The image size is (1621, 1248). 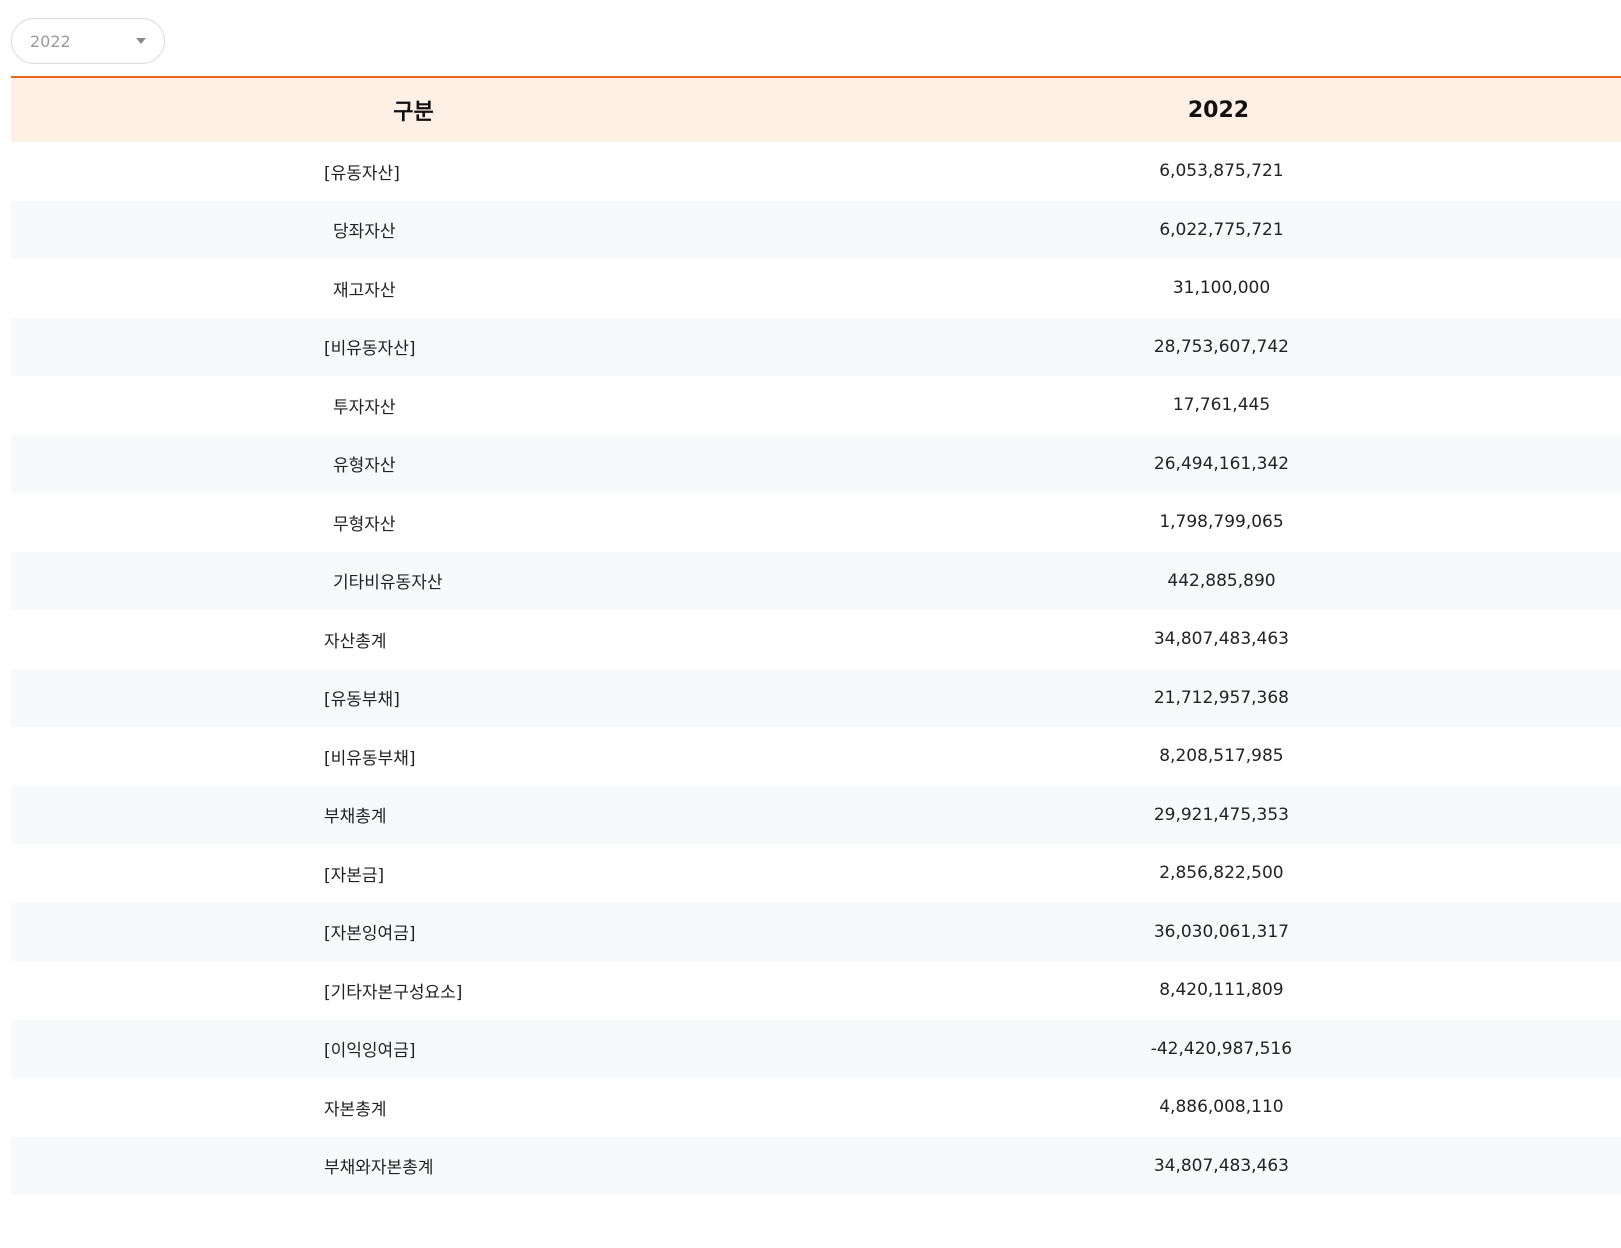 I want to click on table-header: 구분 2022, so click(x=816, y=110).